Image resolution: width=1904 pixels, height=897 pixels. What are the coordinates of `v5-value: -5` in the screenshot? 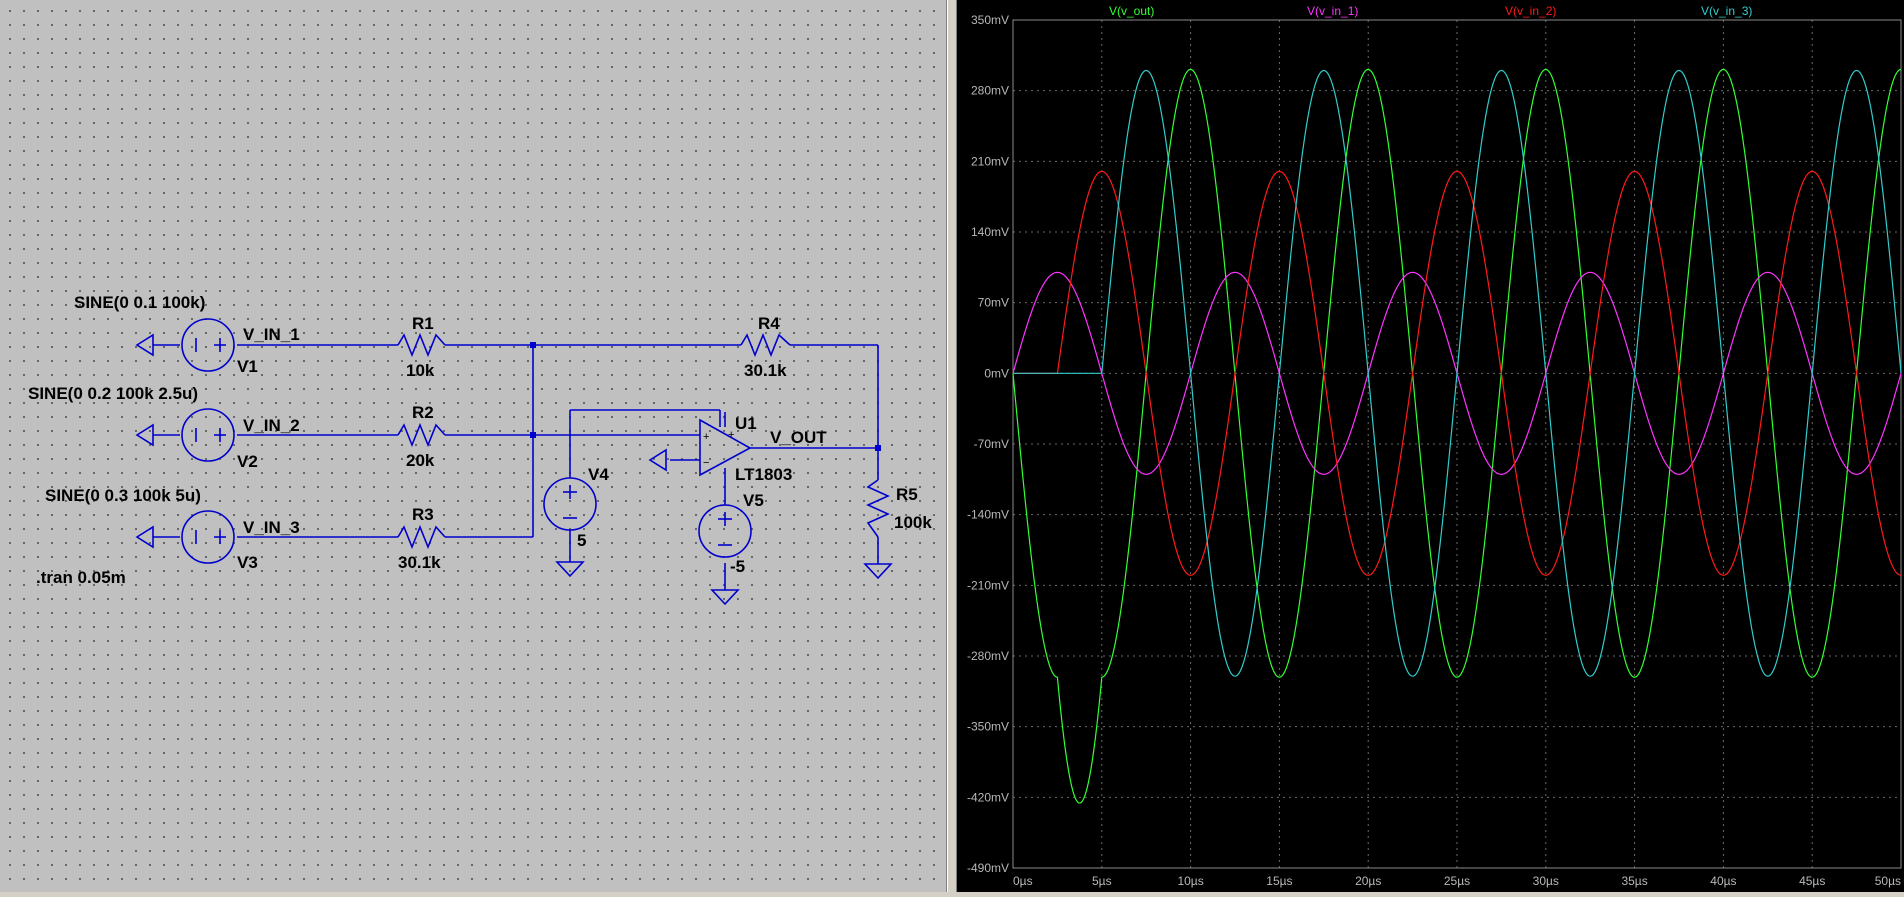 It's located at (737, 566).